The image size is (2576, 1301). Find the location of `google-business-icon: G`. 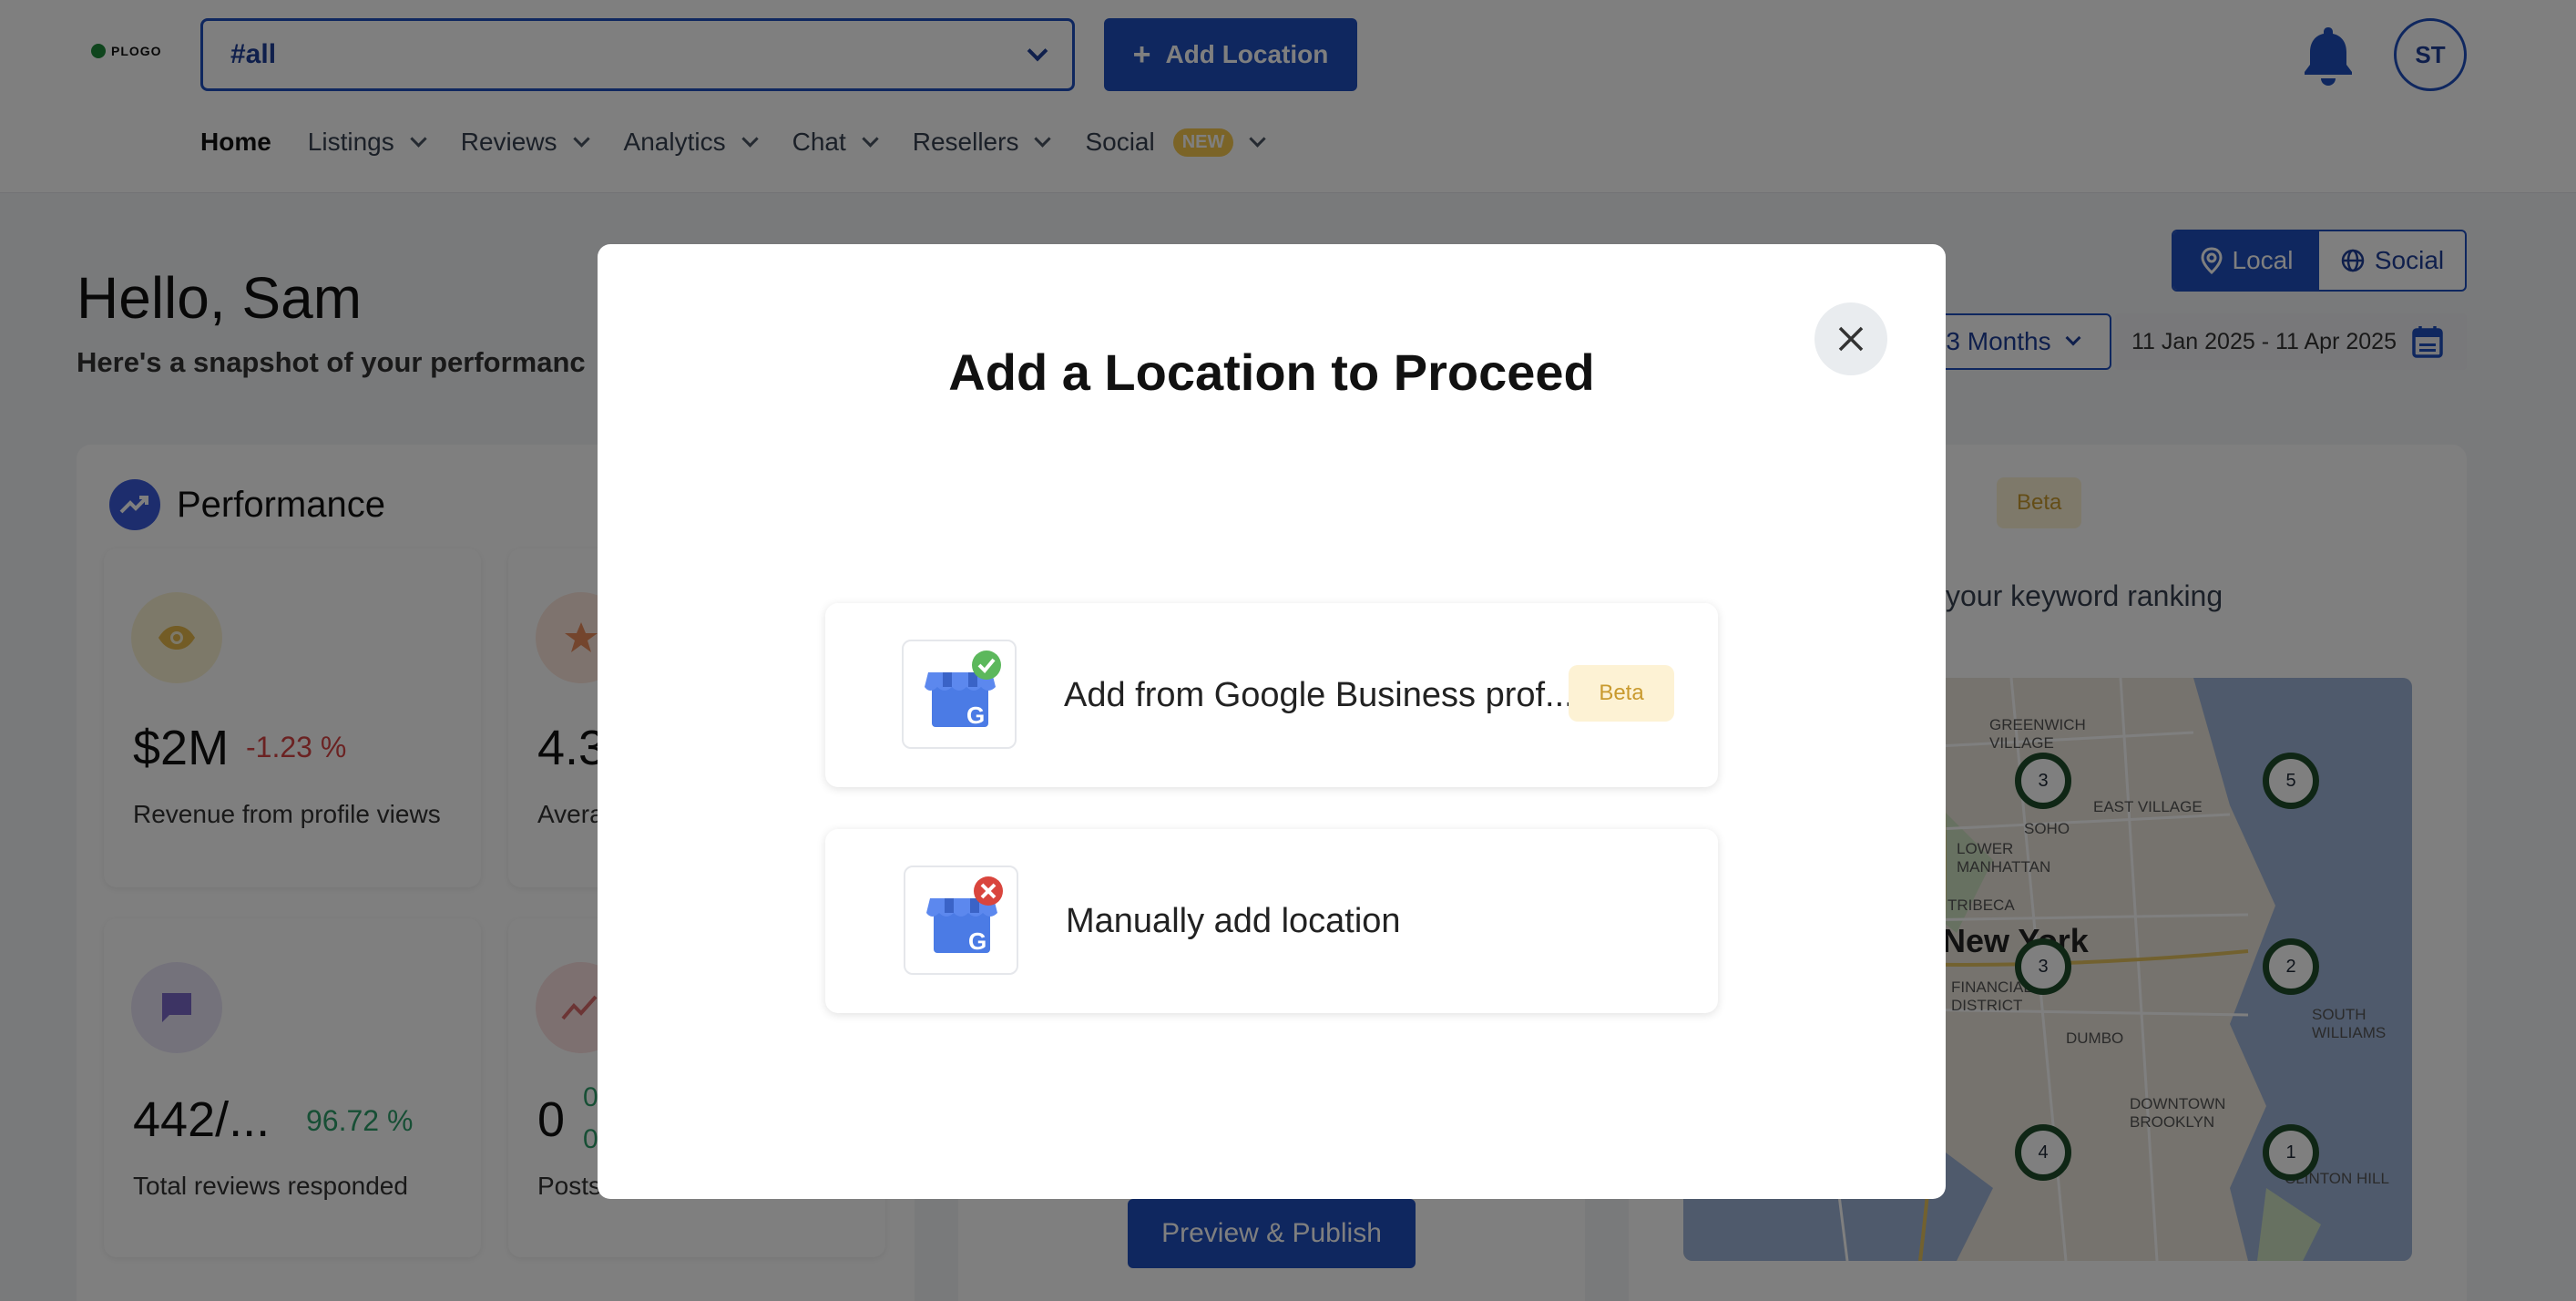

google-business-icon: G is located at coordinates (959, 694).